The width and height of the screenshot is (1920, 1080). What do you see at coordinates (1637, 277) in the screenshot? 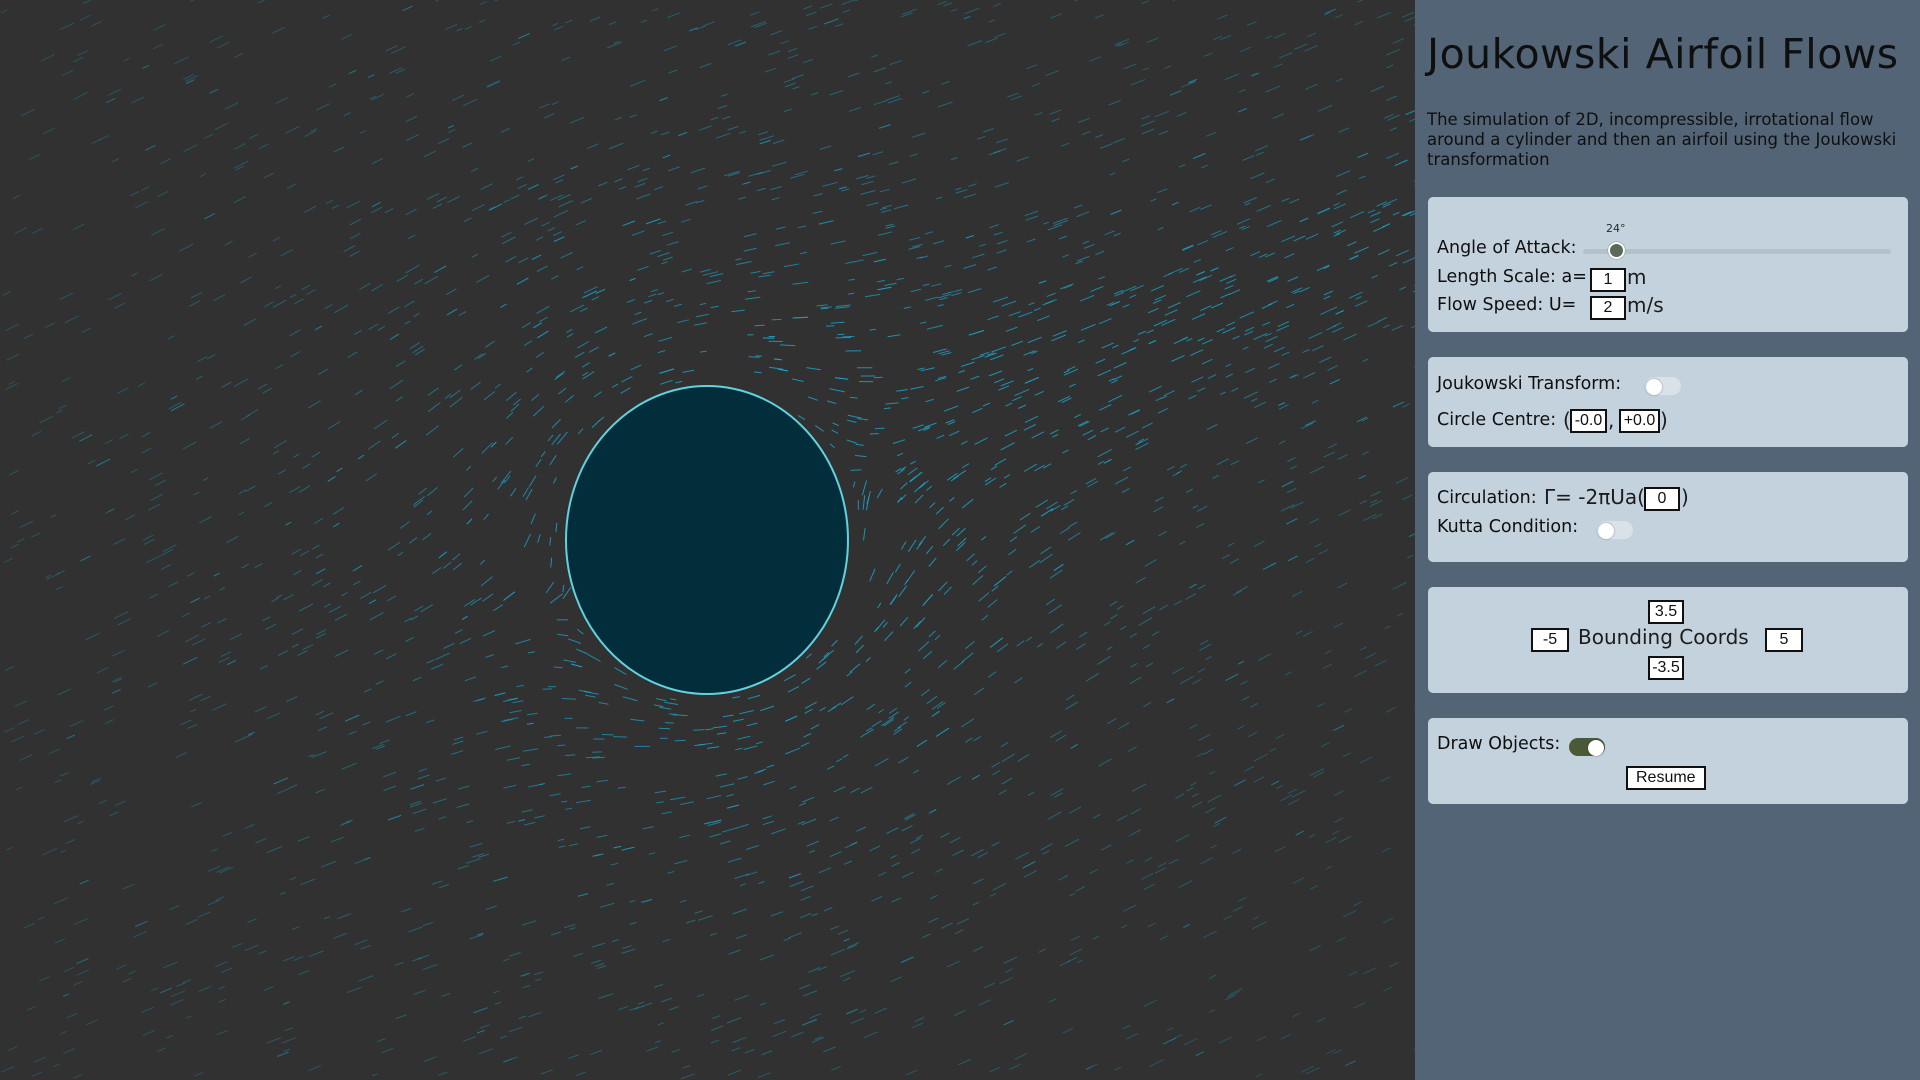
I see `length-scale-unit: m` at bounding box center [1637, 277].